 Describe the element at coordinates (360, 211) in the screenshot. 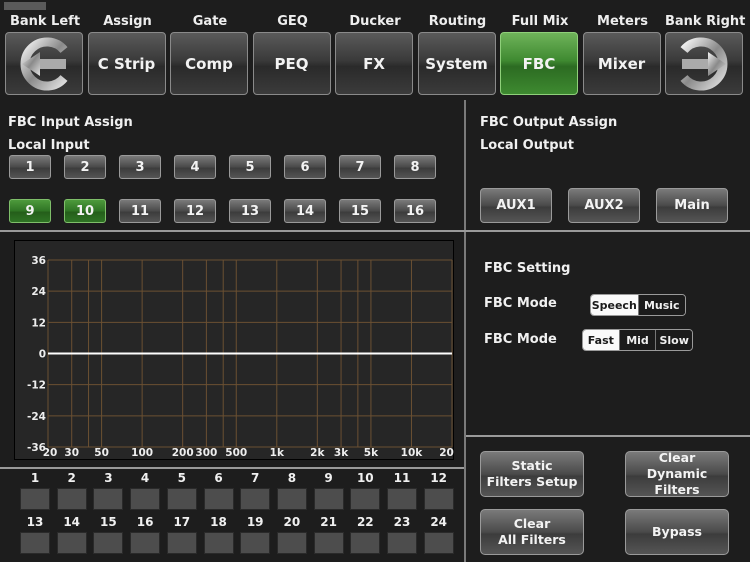

I see `input-15-button: 15` at that location.